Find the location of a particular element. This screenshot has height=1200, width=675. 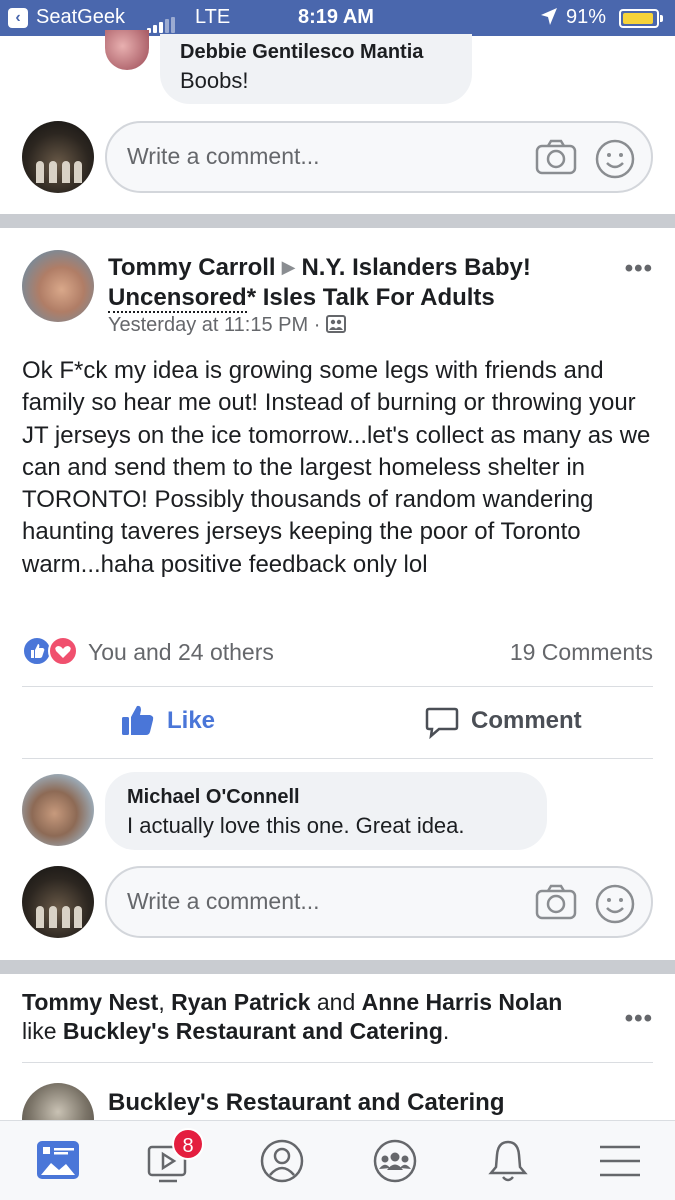

comments-count: 19 Comments is located at coordinates (581, 652).